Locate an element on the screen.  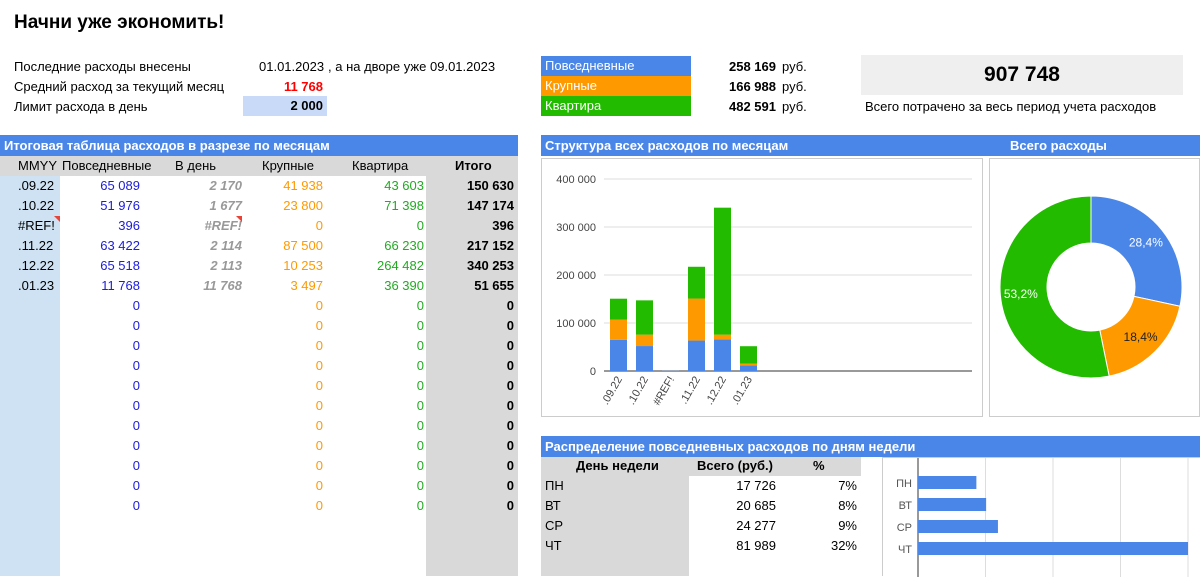
cell-everyday: 11 768 is located at coordinates (100, 286).